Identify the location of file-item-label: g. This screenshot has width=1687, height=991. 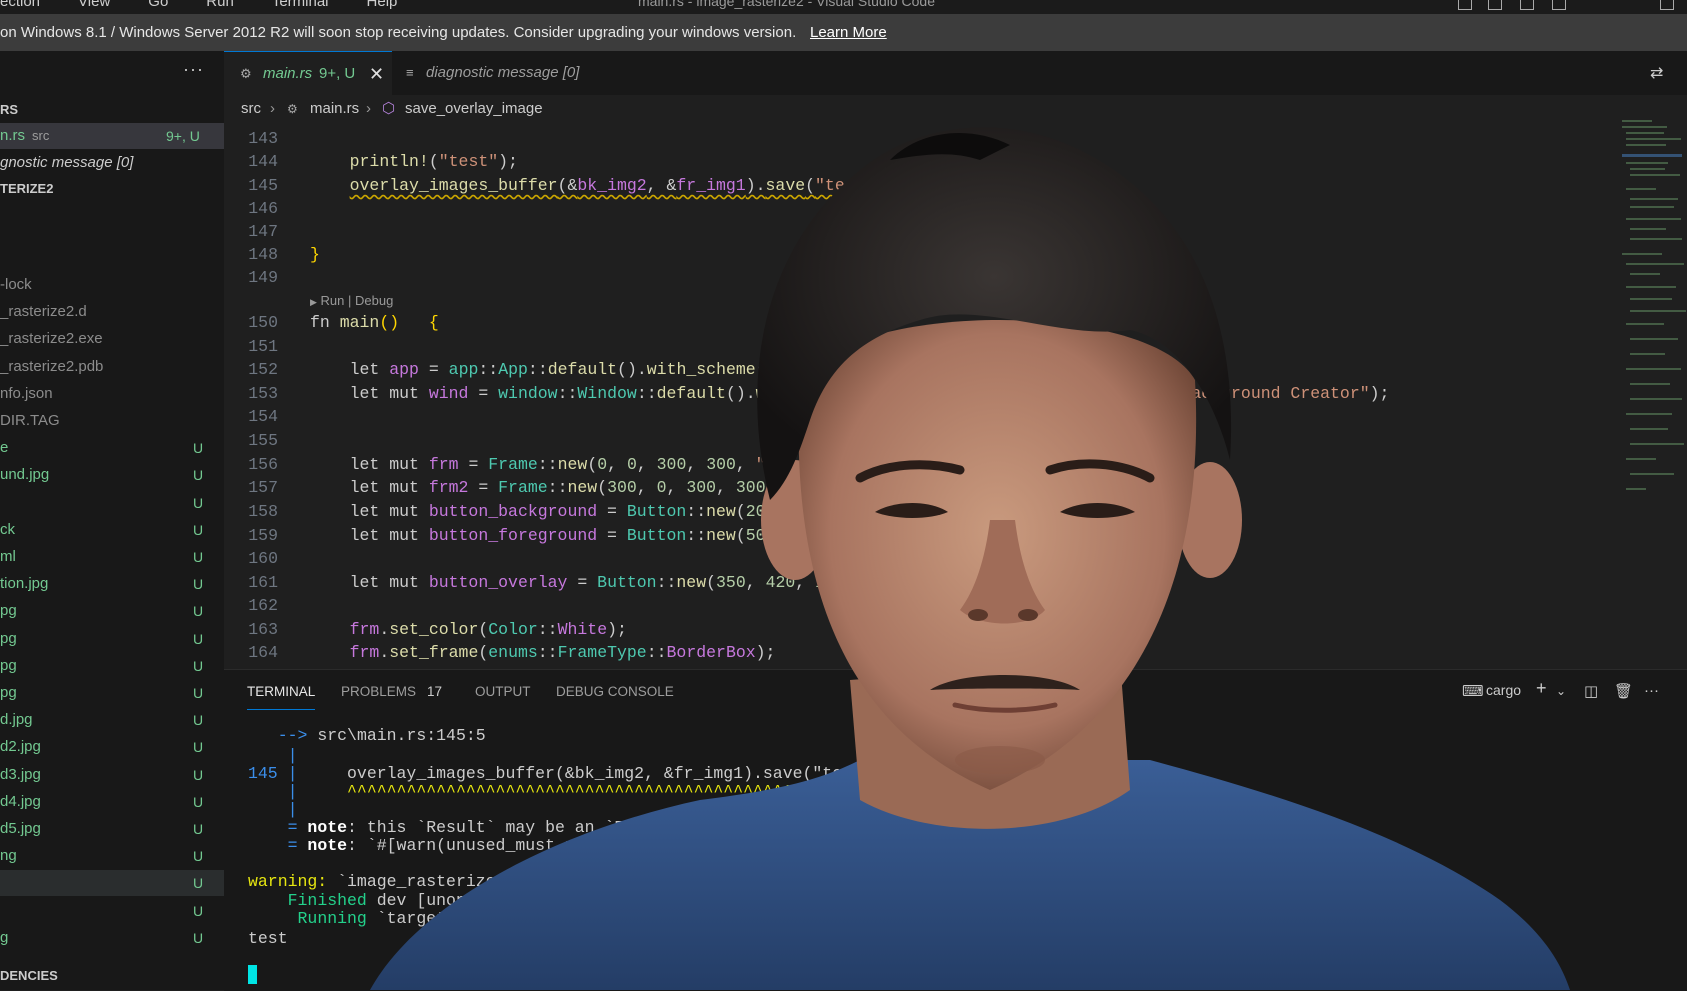
(4, 937).